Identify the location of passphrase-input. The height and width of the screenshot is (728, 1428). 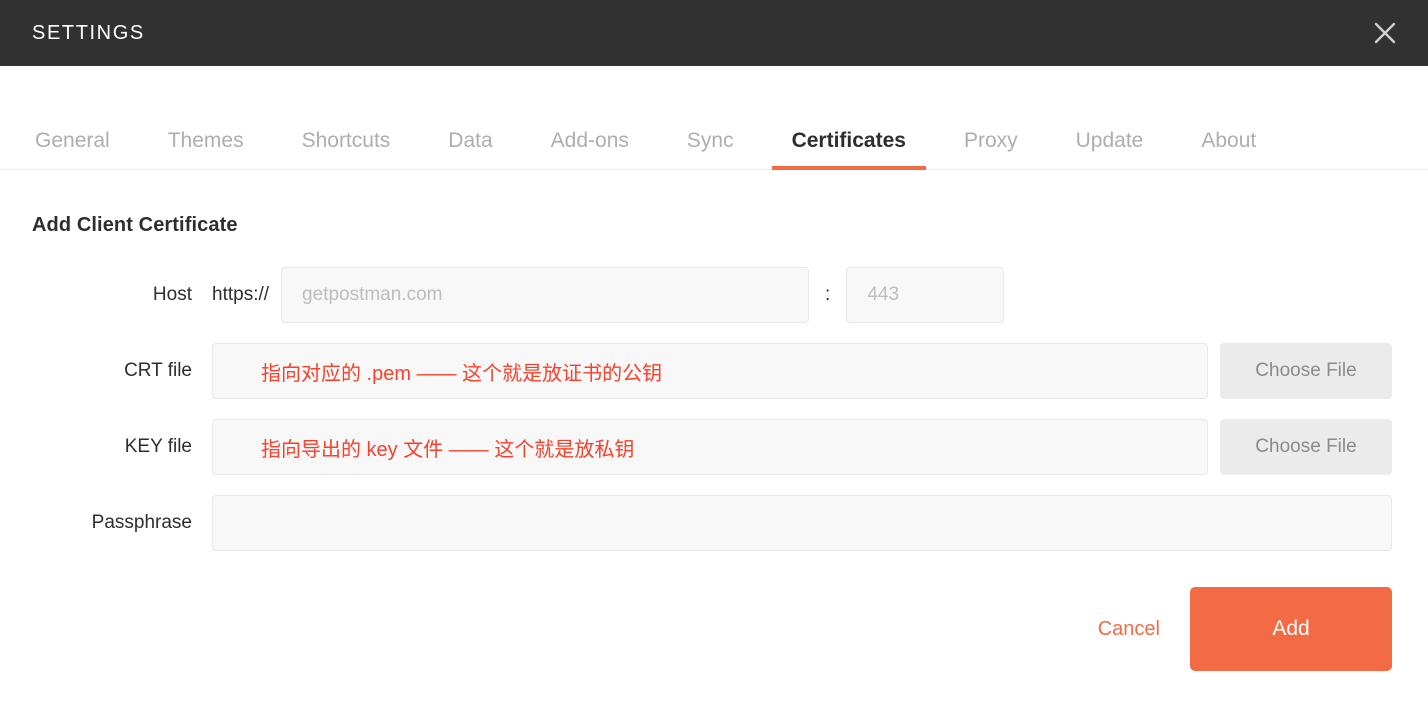
(802, 523).